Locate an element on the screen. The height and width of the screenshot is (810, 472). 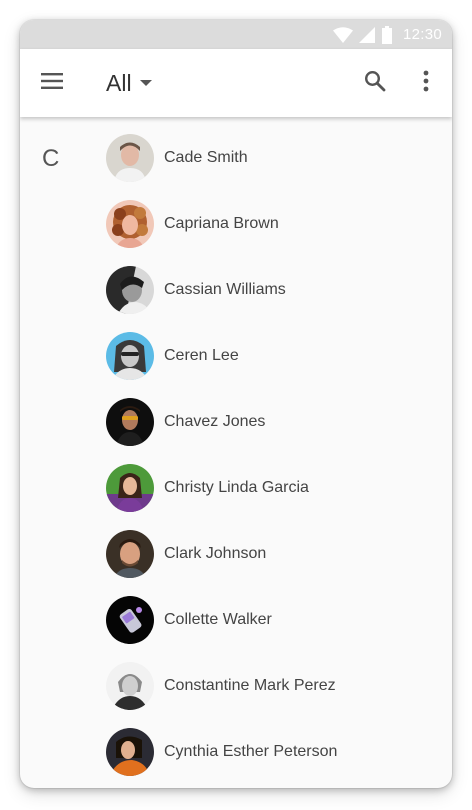
contact-name: Constantine Mark Perez is located at coordinates (250, 685).